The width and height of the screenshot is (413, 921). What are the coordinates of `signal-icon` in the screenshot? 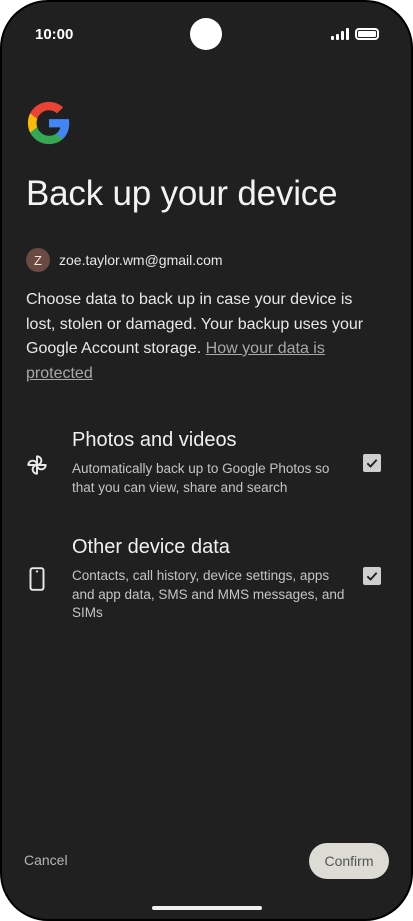 It's located at (340, 34).